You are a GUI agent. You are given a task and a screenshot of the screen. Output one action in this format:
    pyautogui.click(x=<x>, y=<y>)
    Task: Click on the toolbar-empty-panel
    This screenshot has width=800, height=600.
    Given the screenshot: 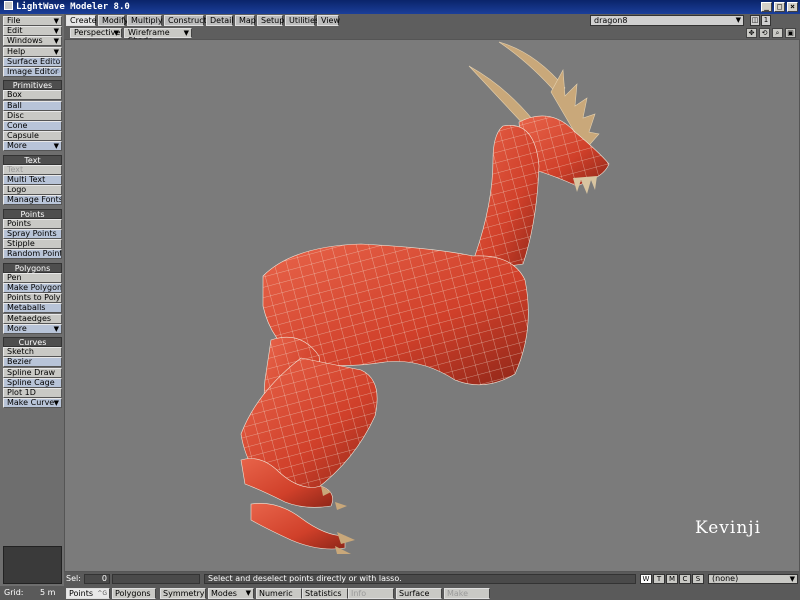 What is the action you would take?
    pyautogui.click(x=32, y=565)
    